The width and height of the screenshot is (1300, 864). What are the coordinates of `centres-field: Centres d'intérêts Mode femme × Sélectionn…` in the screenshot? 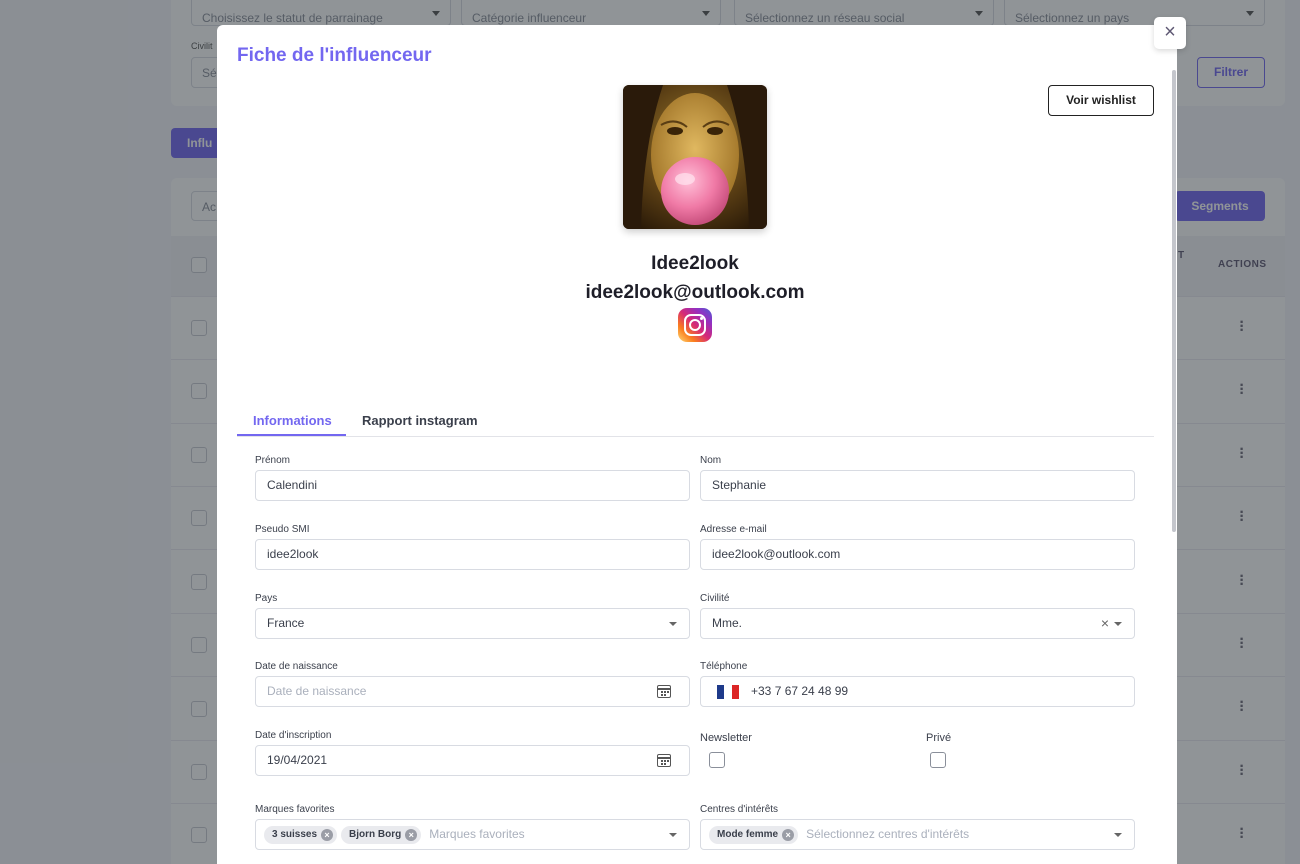 It's located at (917, 827).